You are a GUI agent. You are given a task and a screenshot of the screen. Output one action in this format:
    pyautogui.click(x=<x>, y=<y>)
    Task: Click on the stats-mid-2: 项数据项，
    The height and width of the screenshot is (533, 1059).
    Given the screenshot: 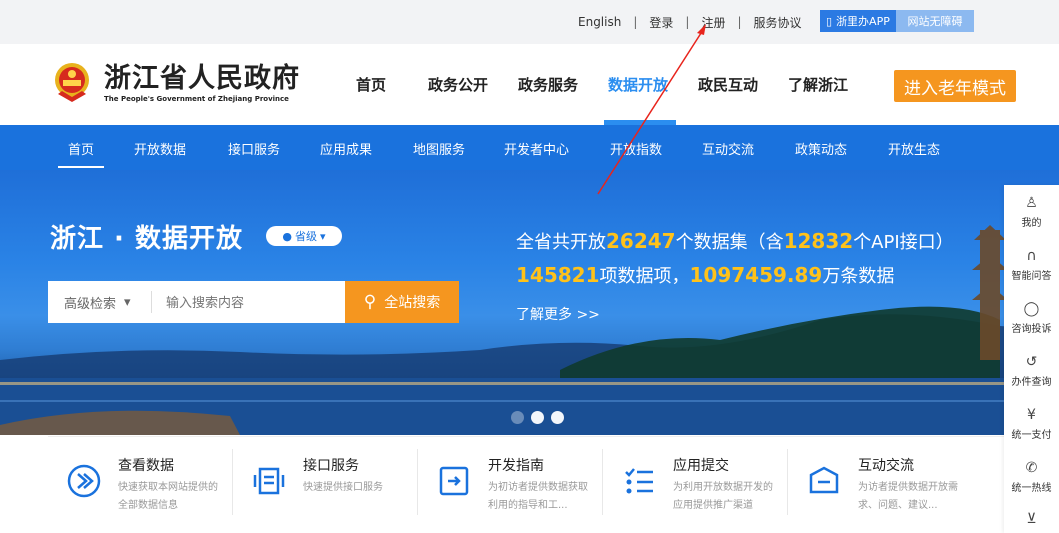 What is the action you would take?
    pyautogui.click(x=644, y=276)
    